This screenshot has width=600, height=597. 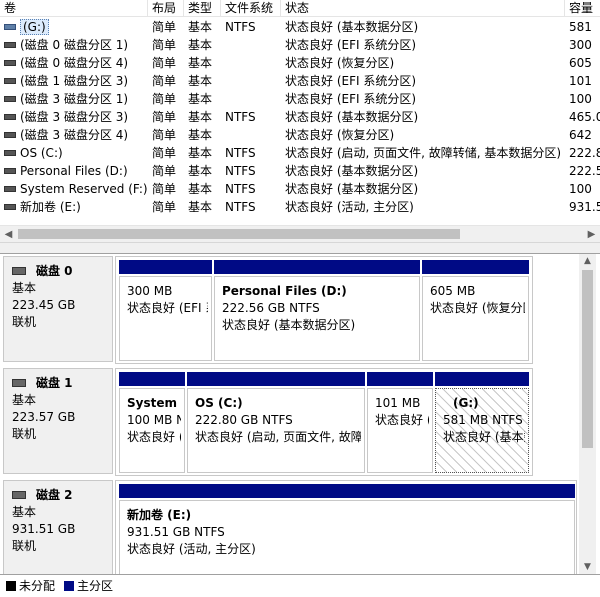 What do you see at coordinates (475, 310) in the screenshot?
I see `partition-block: 605 MB 状态良好 (恢复分区)` at bounding box center [475, 310].